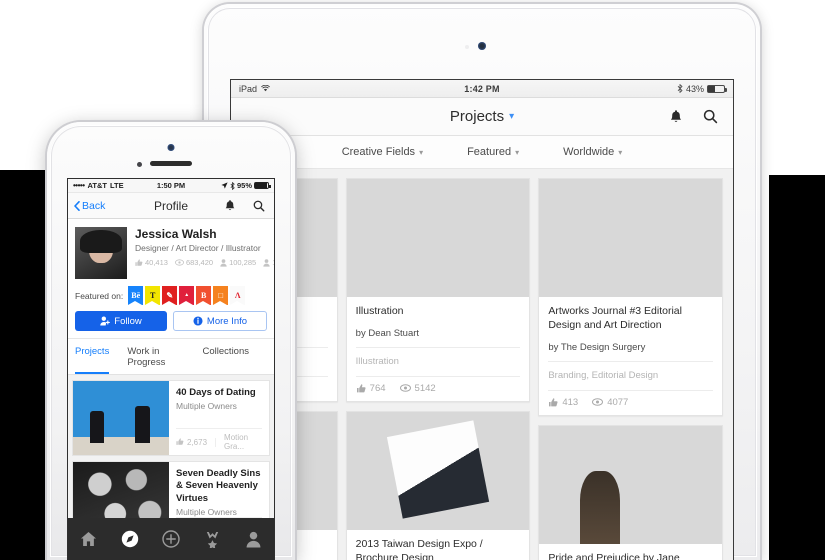 The height and width of the screenshot is (560, 825). Describe the element at coordinates (631, 376) in the screenshot. I see `project-fields: Branding, Editorial Design` at that location.